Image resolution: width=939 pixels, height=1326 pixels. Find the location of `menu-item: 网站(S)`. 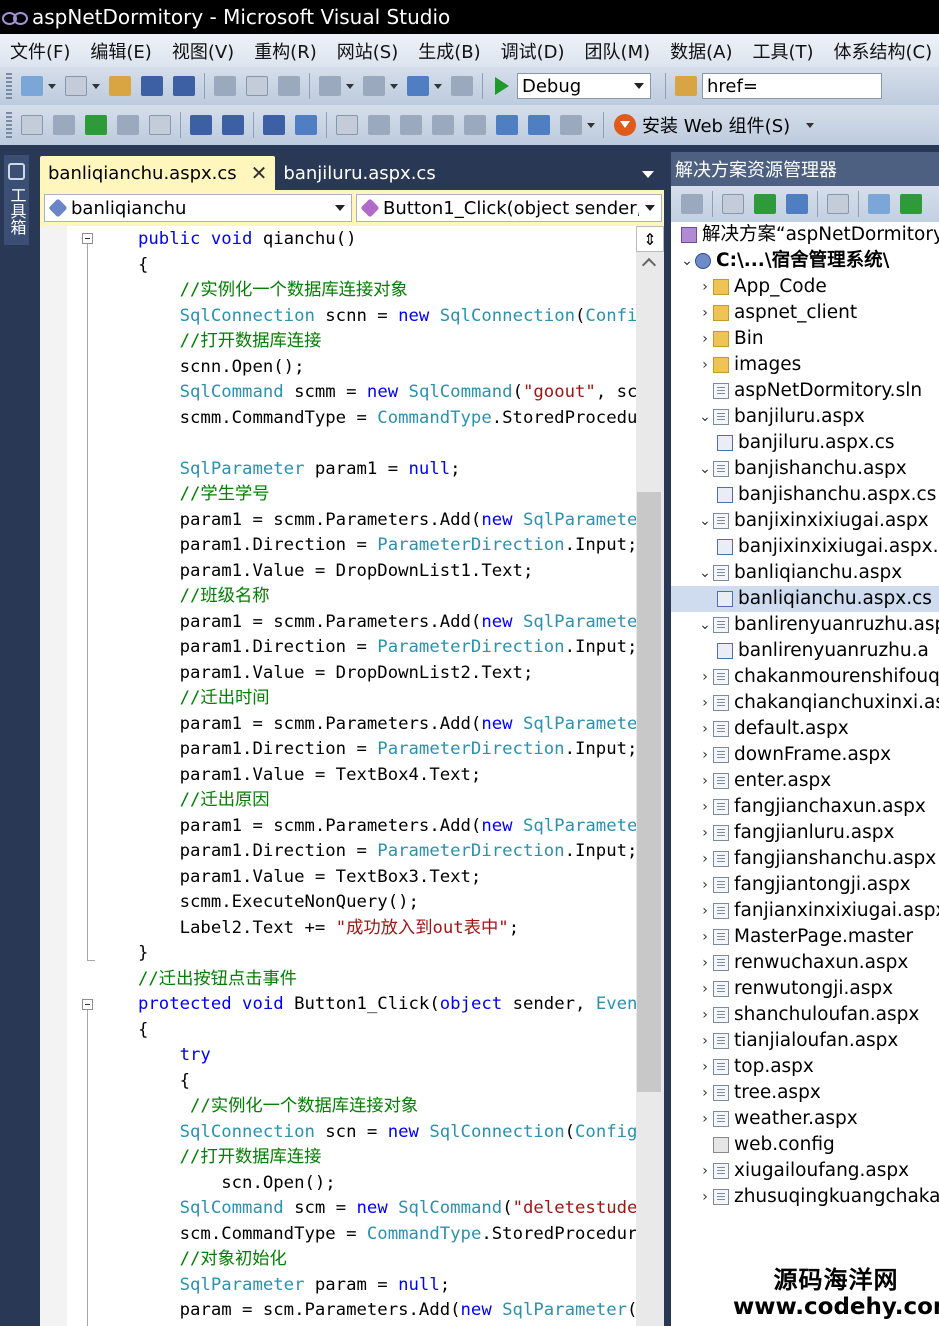

menu-item: 网站(S) is located at coordinates (367, 51).